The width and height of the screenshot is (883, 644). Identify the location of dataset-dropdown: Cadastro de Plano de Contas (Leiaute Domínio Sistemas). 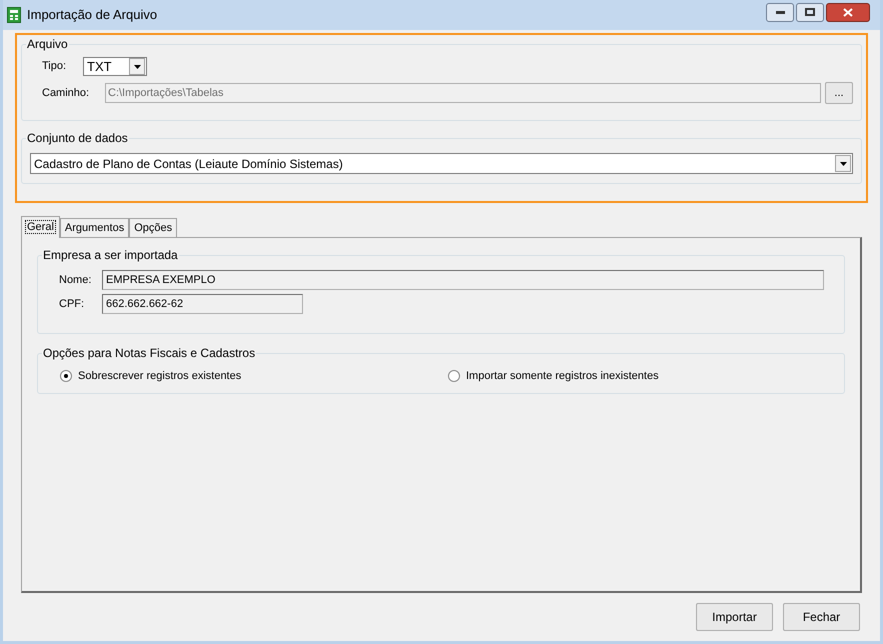
(441, 163).